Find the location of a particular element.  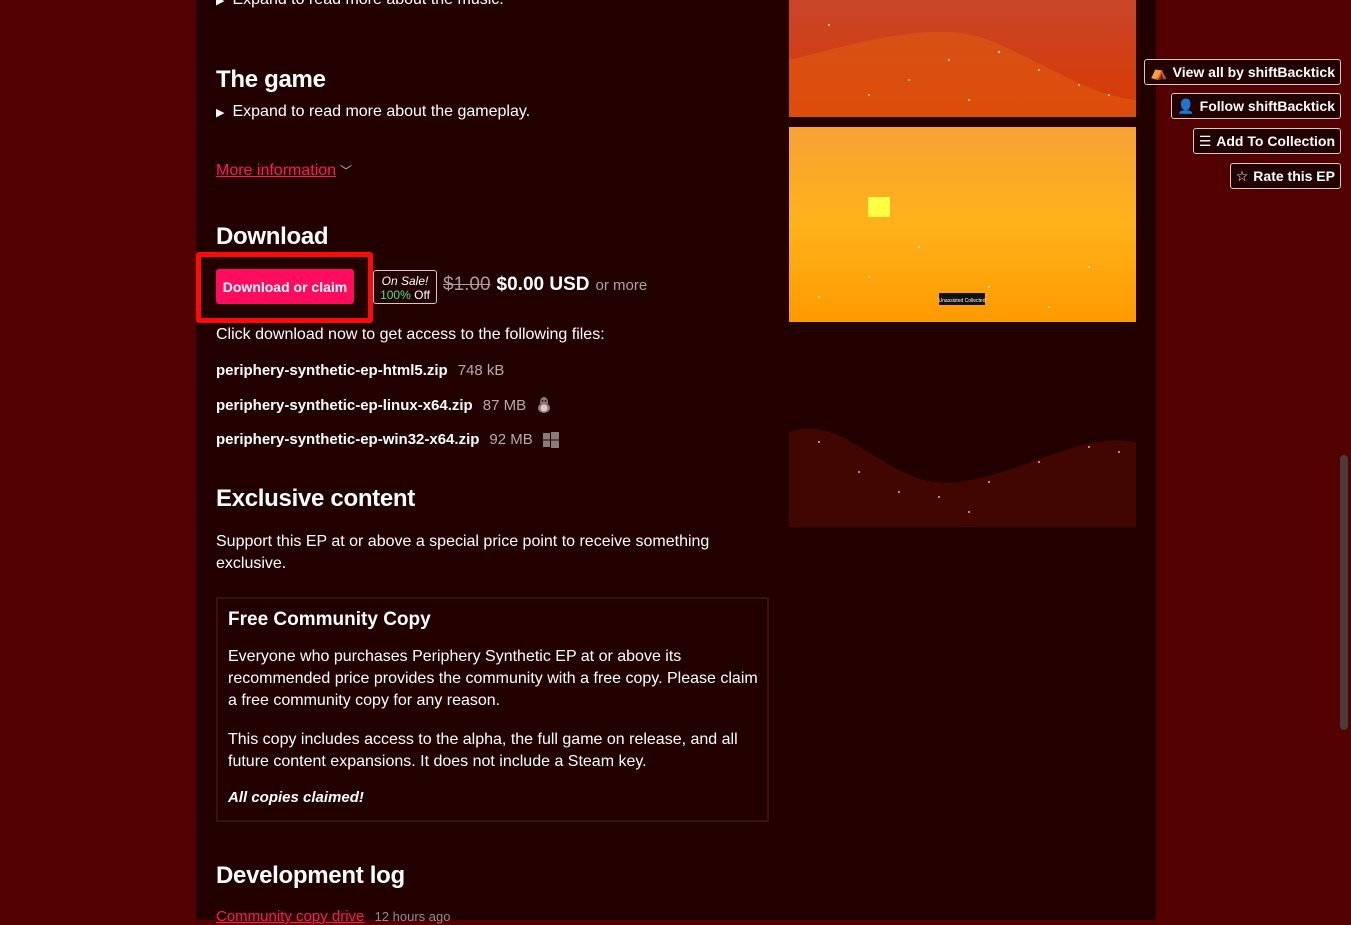

add-to-collection-button: ☰ Add To Collection is located at coordinates (1266, 141).